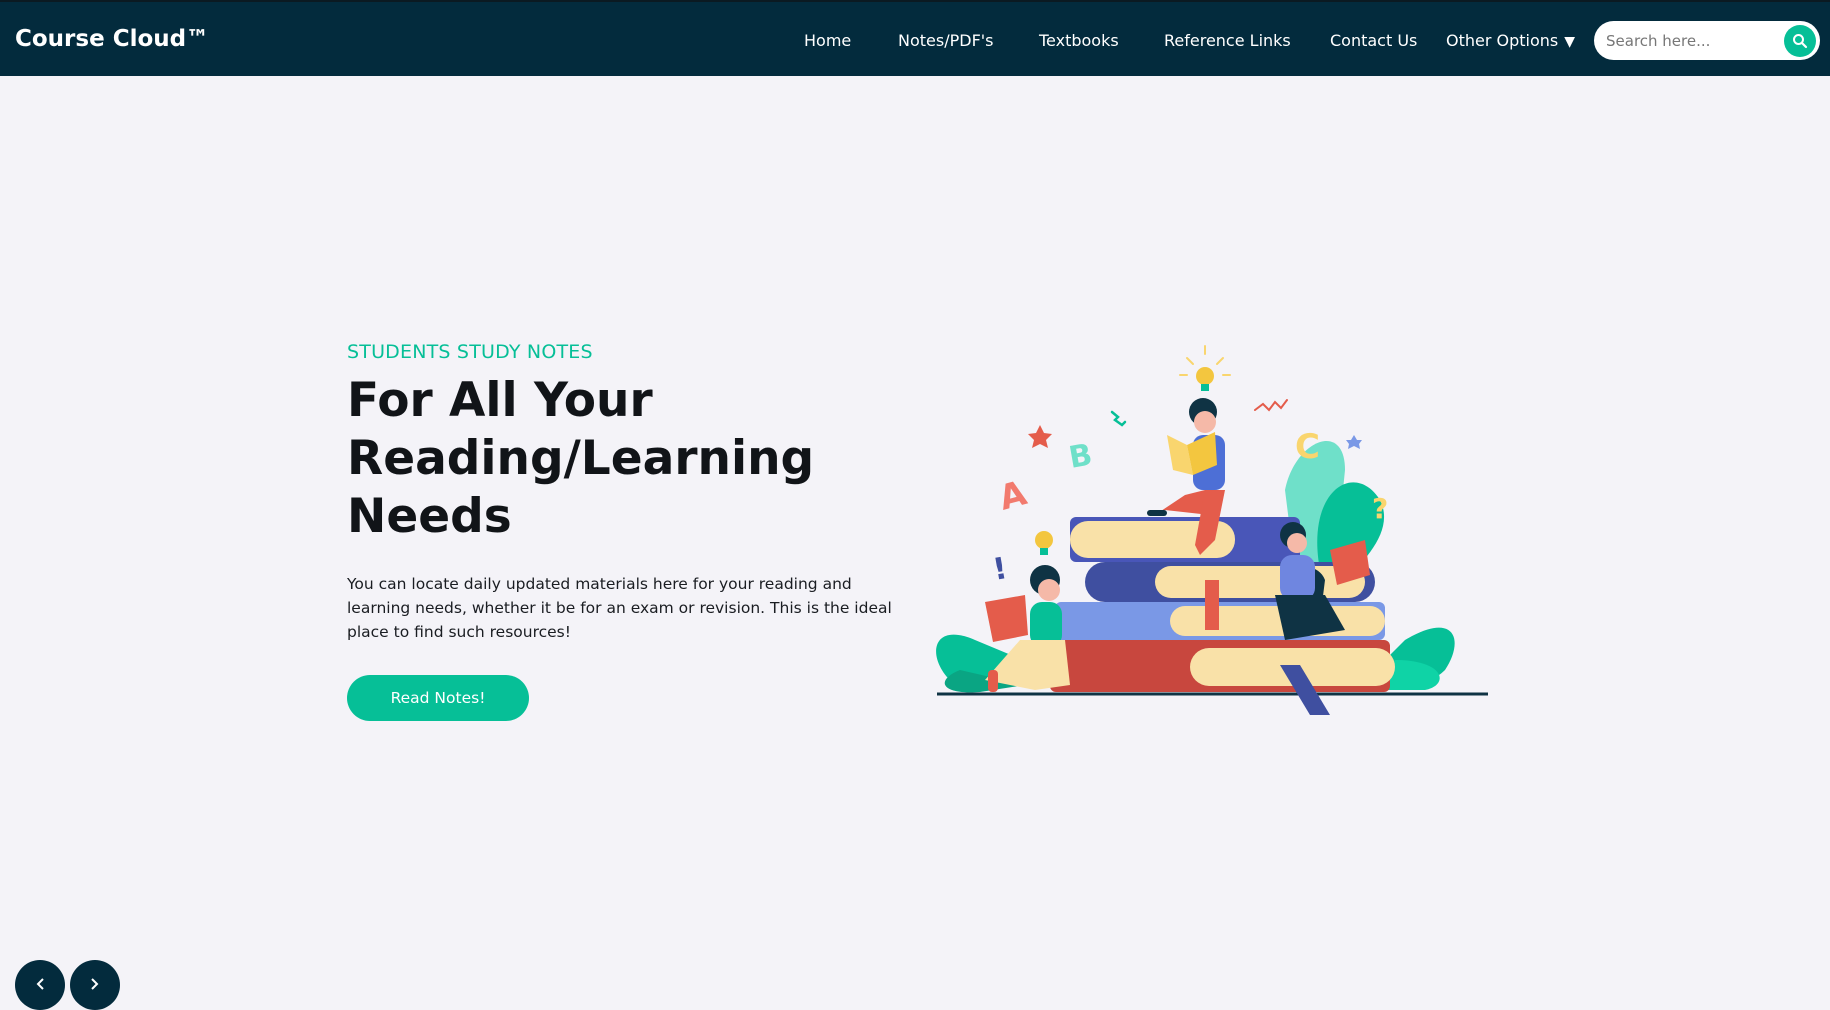 This screenshot has width=1830, height=1010. What do you see at coordinates (1260, 582) in the screenshot?
I see `book-second-pages-shape` at bounding box center [1260, 582].